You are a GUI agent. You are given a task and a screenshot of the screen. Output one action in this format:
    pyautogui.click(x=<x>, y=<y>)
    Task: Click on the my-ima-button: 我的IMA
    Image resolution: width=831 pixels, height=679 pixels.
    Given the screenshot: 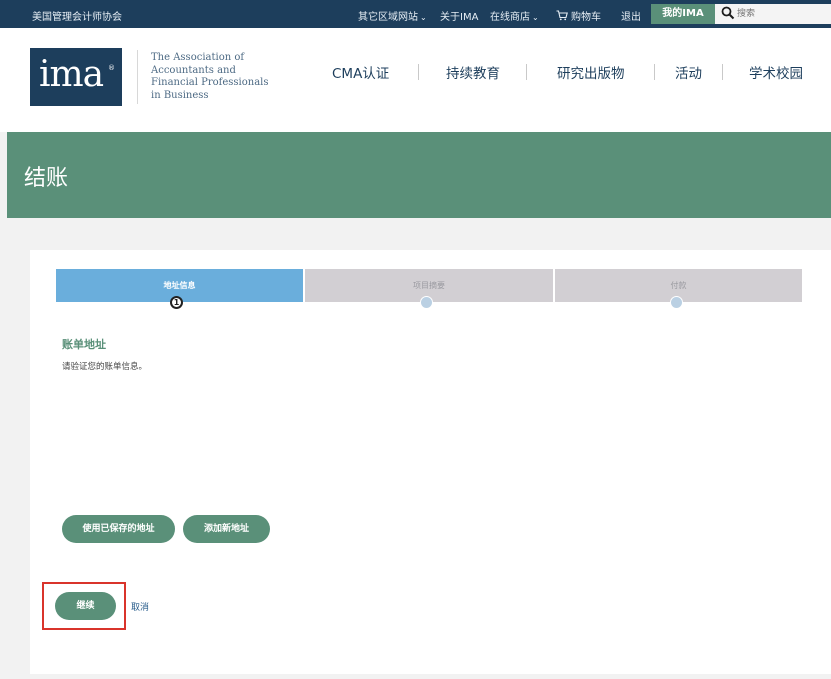 What is the action you would take?
    pyautogui.click(x=683, y=14)
    